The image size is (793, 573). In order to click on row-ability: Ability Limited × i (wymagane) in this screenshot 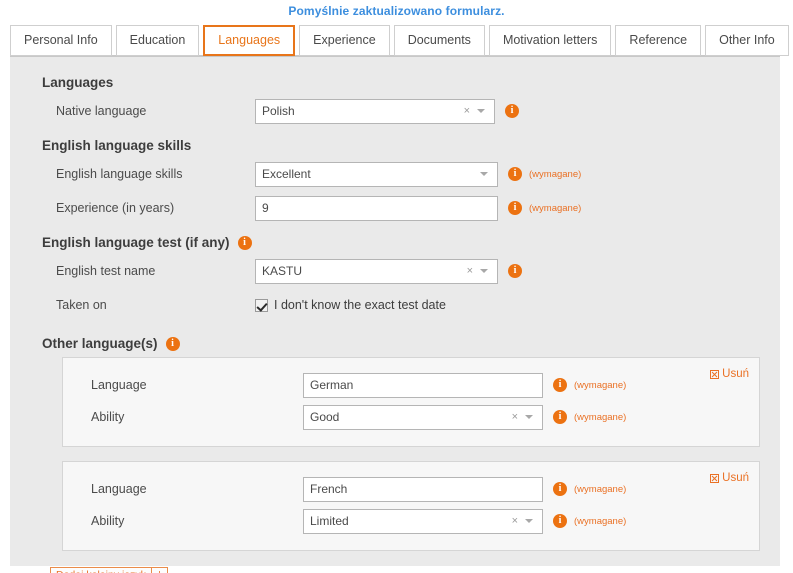, I will do `click(411, 521)`.